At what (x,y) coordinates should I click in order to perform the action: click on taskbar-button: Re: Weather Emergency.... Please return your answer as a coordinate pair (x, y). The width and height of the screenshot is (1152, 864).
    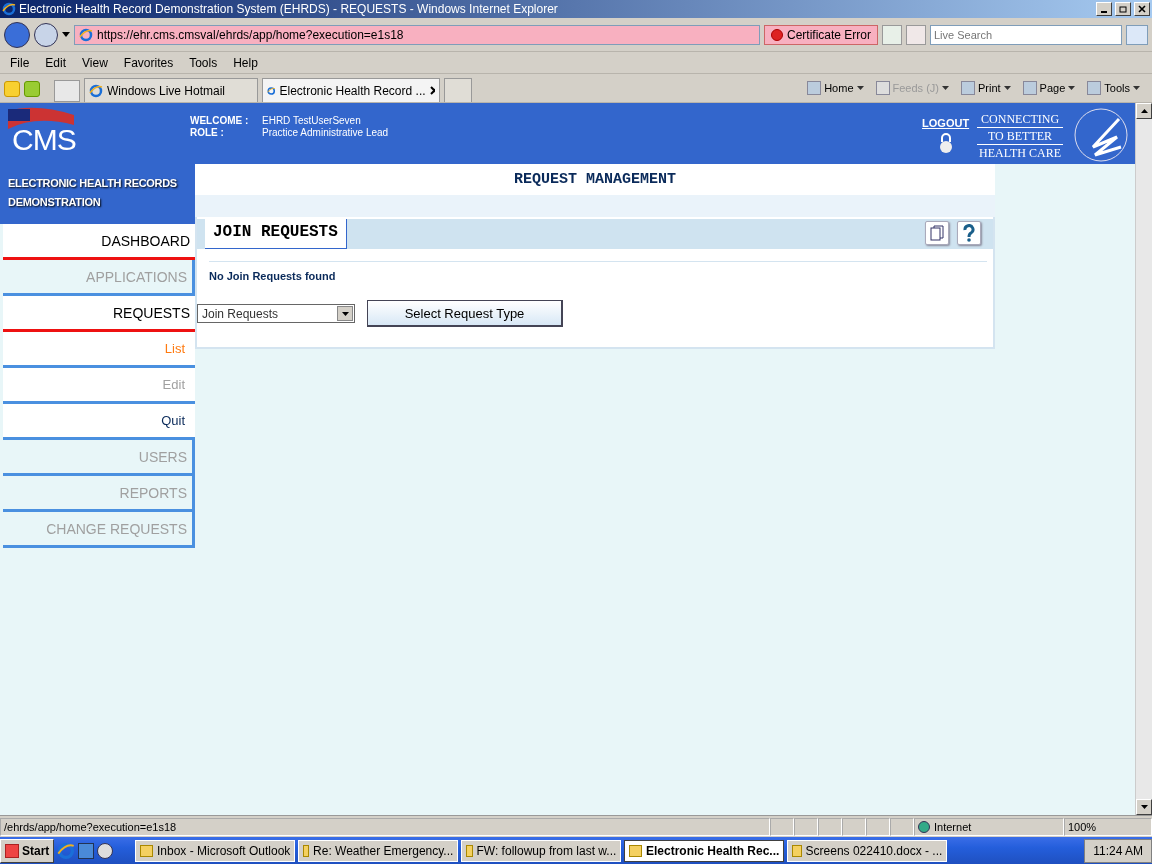
    Looking at the image, I should click on (378, 850).